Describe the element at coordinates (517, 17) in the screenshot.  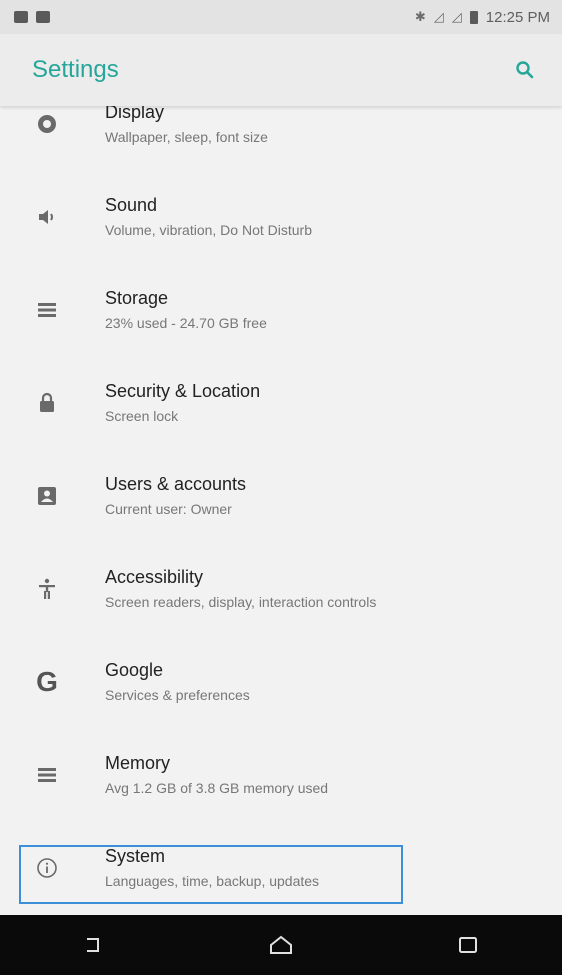
I see `status-time: 12:25 PM` at that location.